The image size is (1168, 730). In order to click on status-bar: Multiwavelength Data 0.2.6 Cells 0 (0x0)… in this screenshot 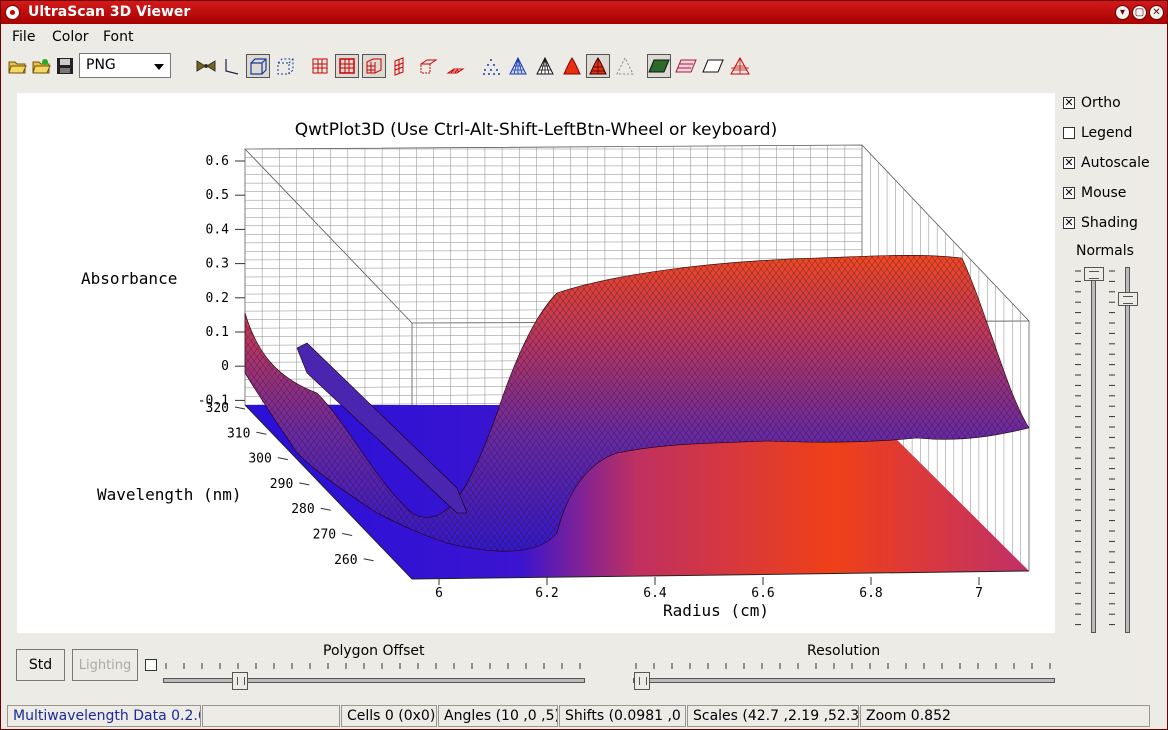, I will do `click(584, 716)`.